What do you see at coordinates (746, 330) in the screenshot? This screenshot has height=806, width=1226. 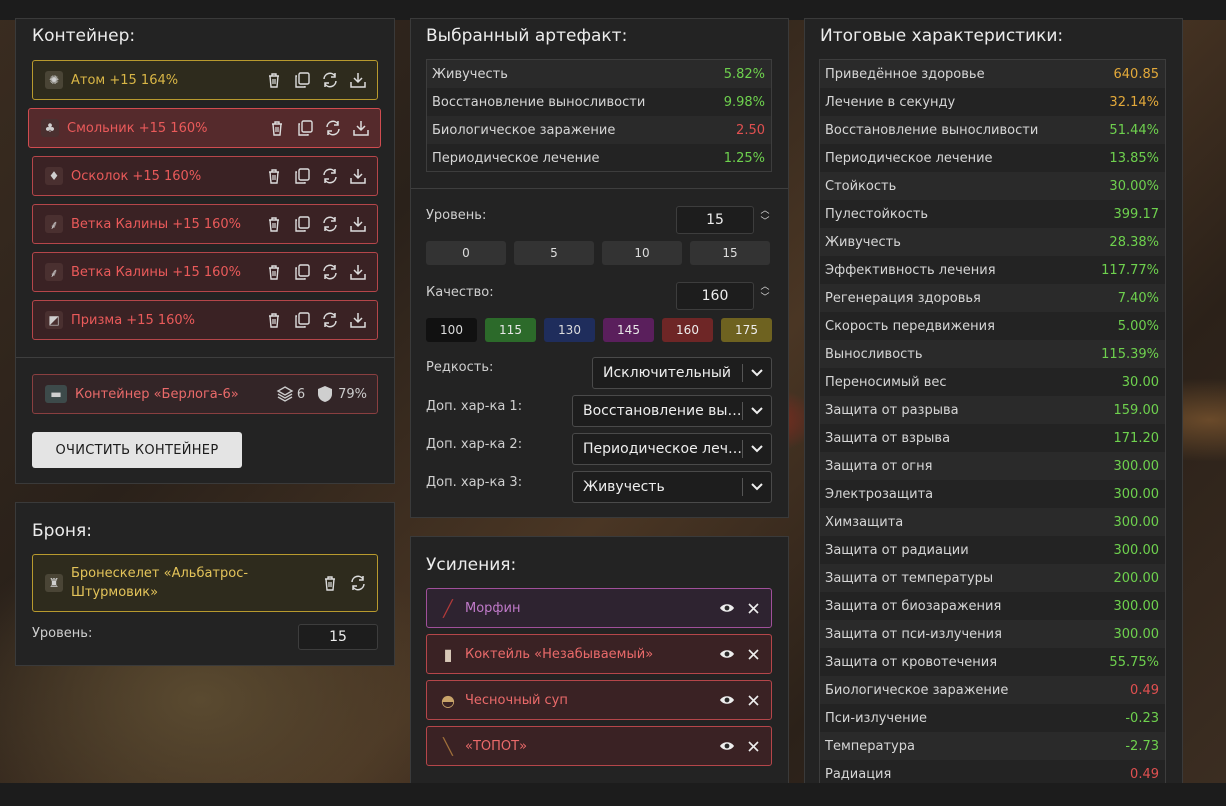 I see `quality-preset-button: 175` at bounding box center [746, 330].